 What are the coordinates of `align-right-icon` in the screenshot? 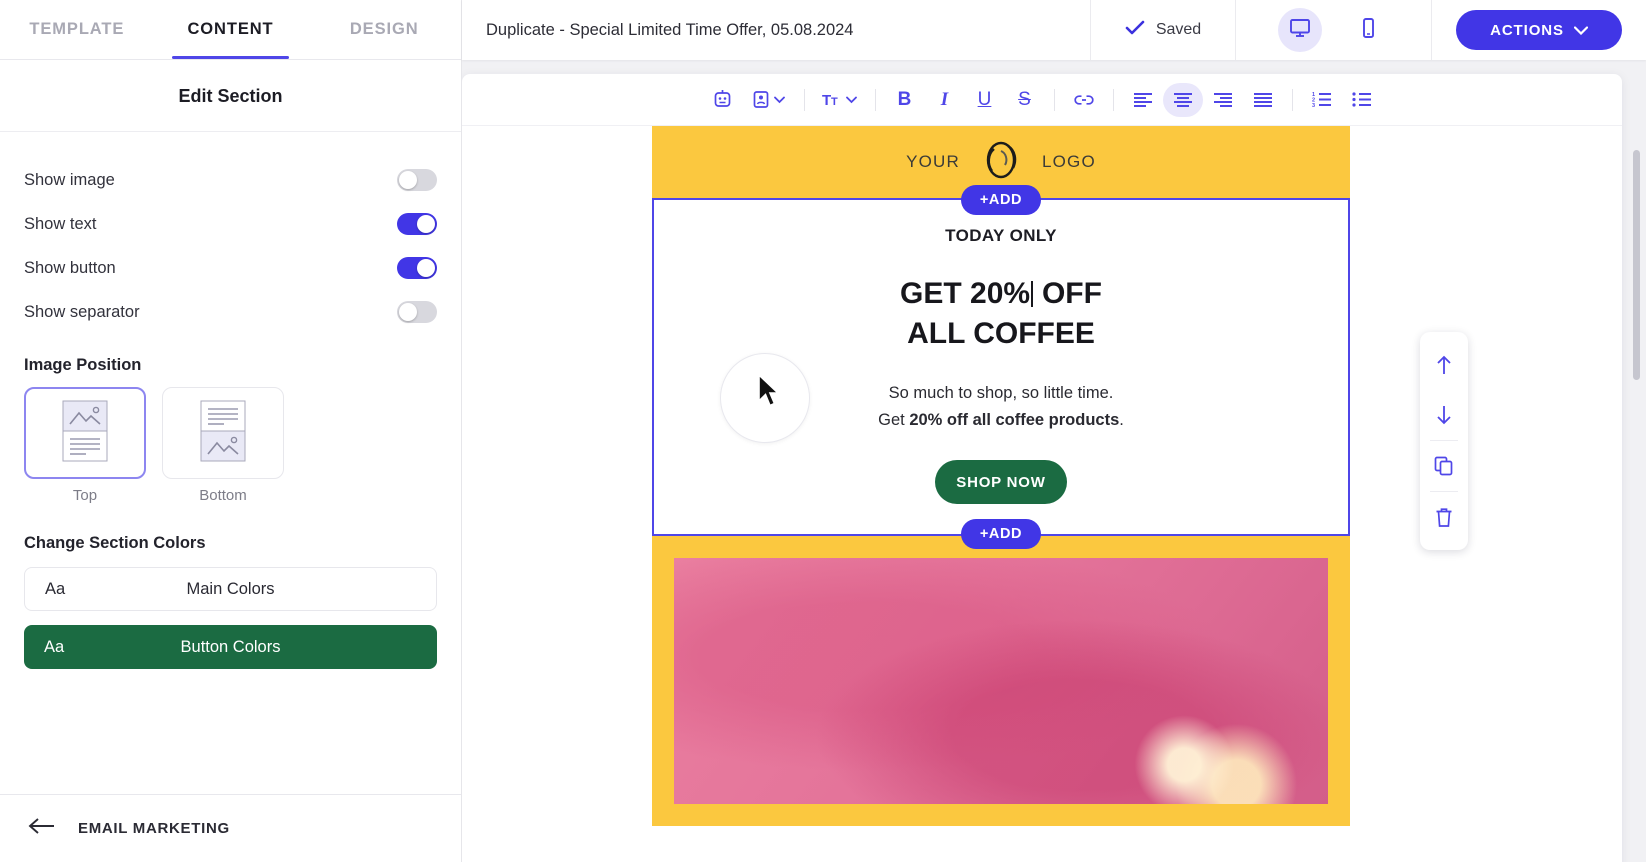 It's located at (1223, 100).